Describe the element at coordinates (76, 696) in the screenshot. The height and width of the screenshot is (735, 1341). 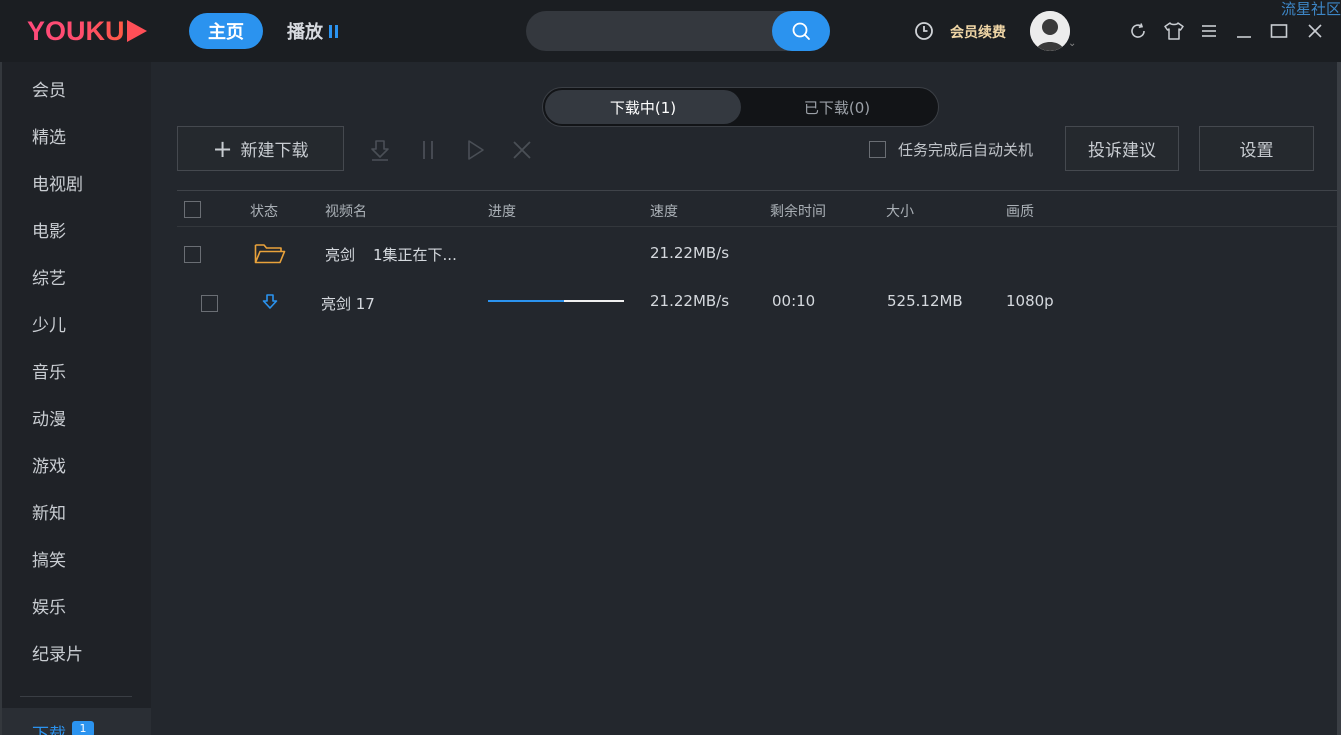
I see `sidebar-divider` at that location.